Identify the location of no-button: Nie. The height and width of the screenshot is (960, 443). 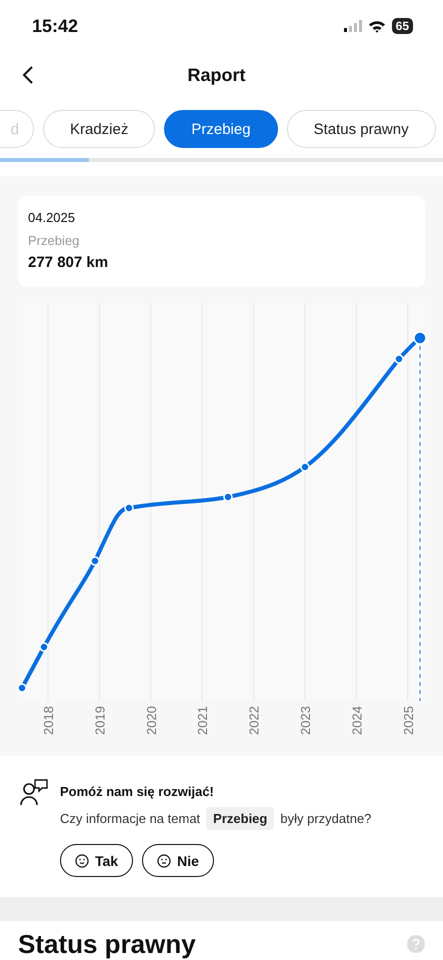
(178, 860).